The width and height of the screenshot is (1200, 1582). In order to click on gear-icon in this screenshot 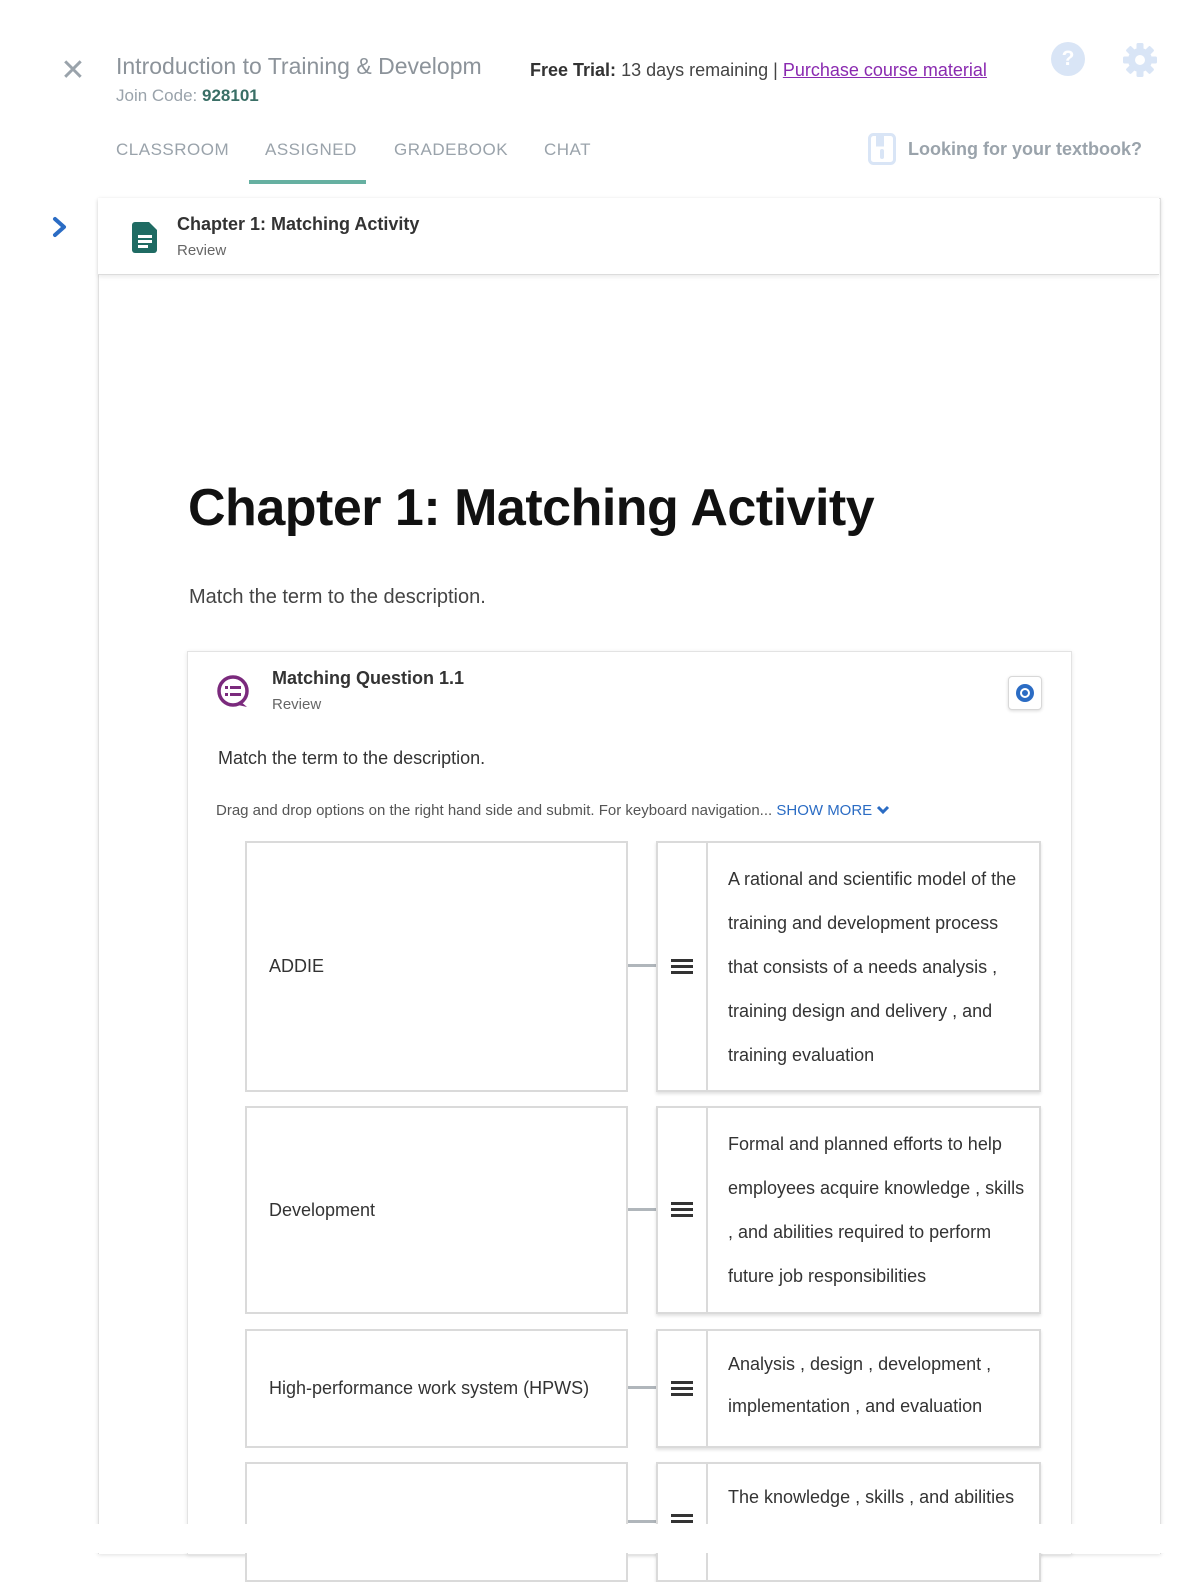, I will do `click(1140, 60)`.